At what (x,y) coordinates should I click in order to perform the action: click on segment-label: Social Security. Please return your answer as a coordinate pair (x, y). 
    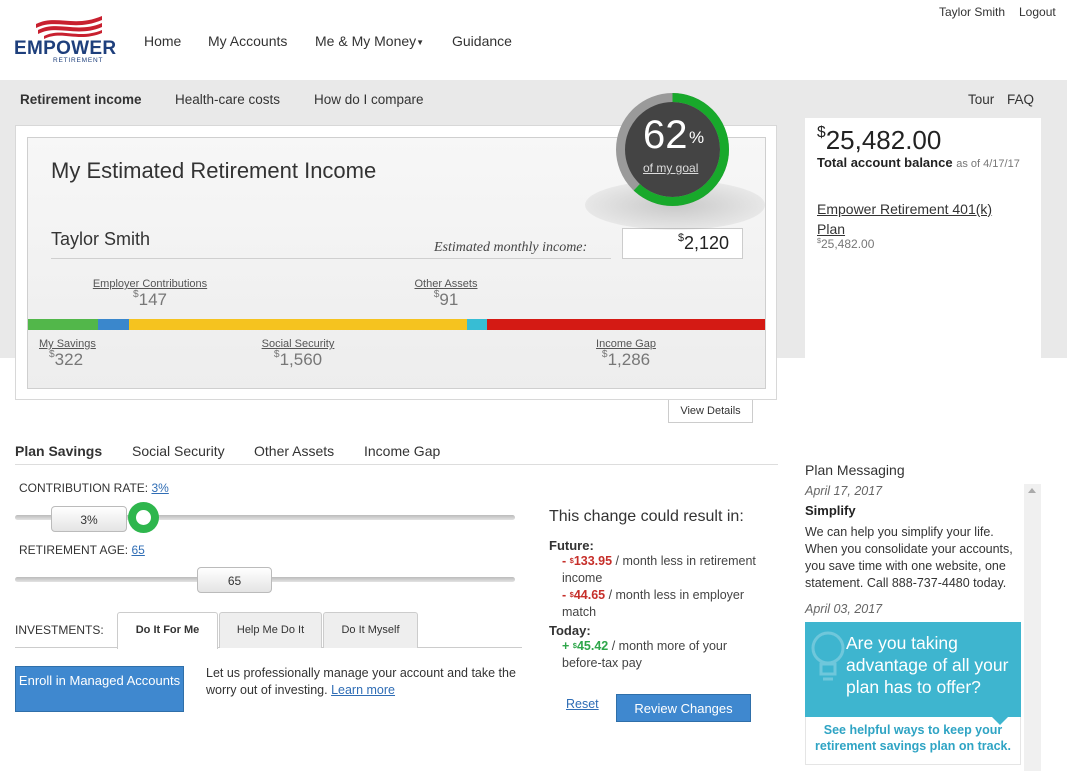
    Looking at the image, I should click on (298, 344).